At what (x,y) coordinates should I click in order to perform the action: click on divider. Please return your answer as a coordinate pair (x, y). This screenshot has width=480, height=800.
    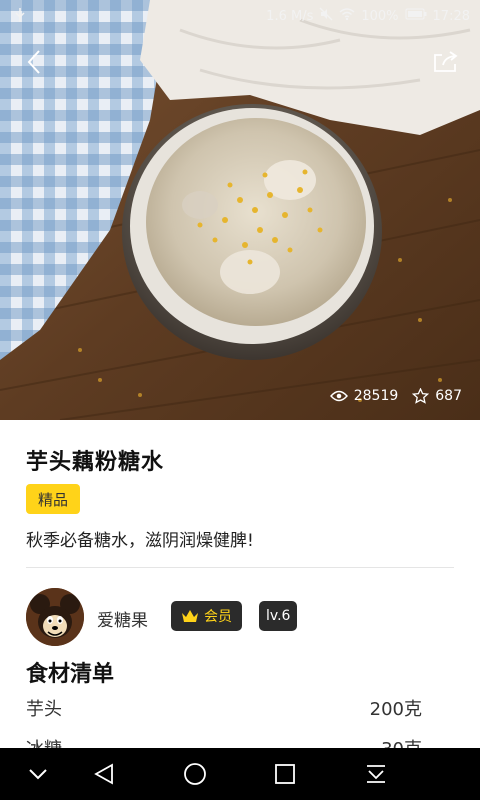
    Looking at the image, I should click on (240, 567).